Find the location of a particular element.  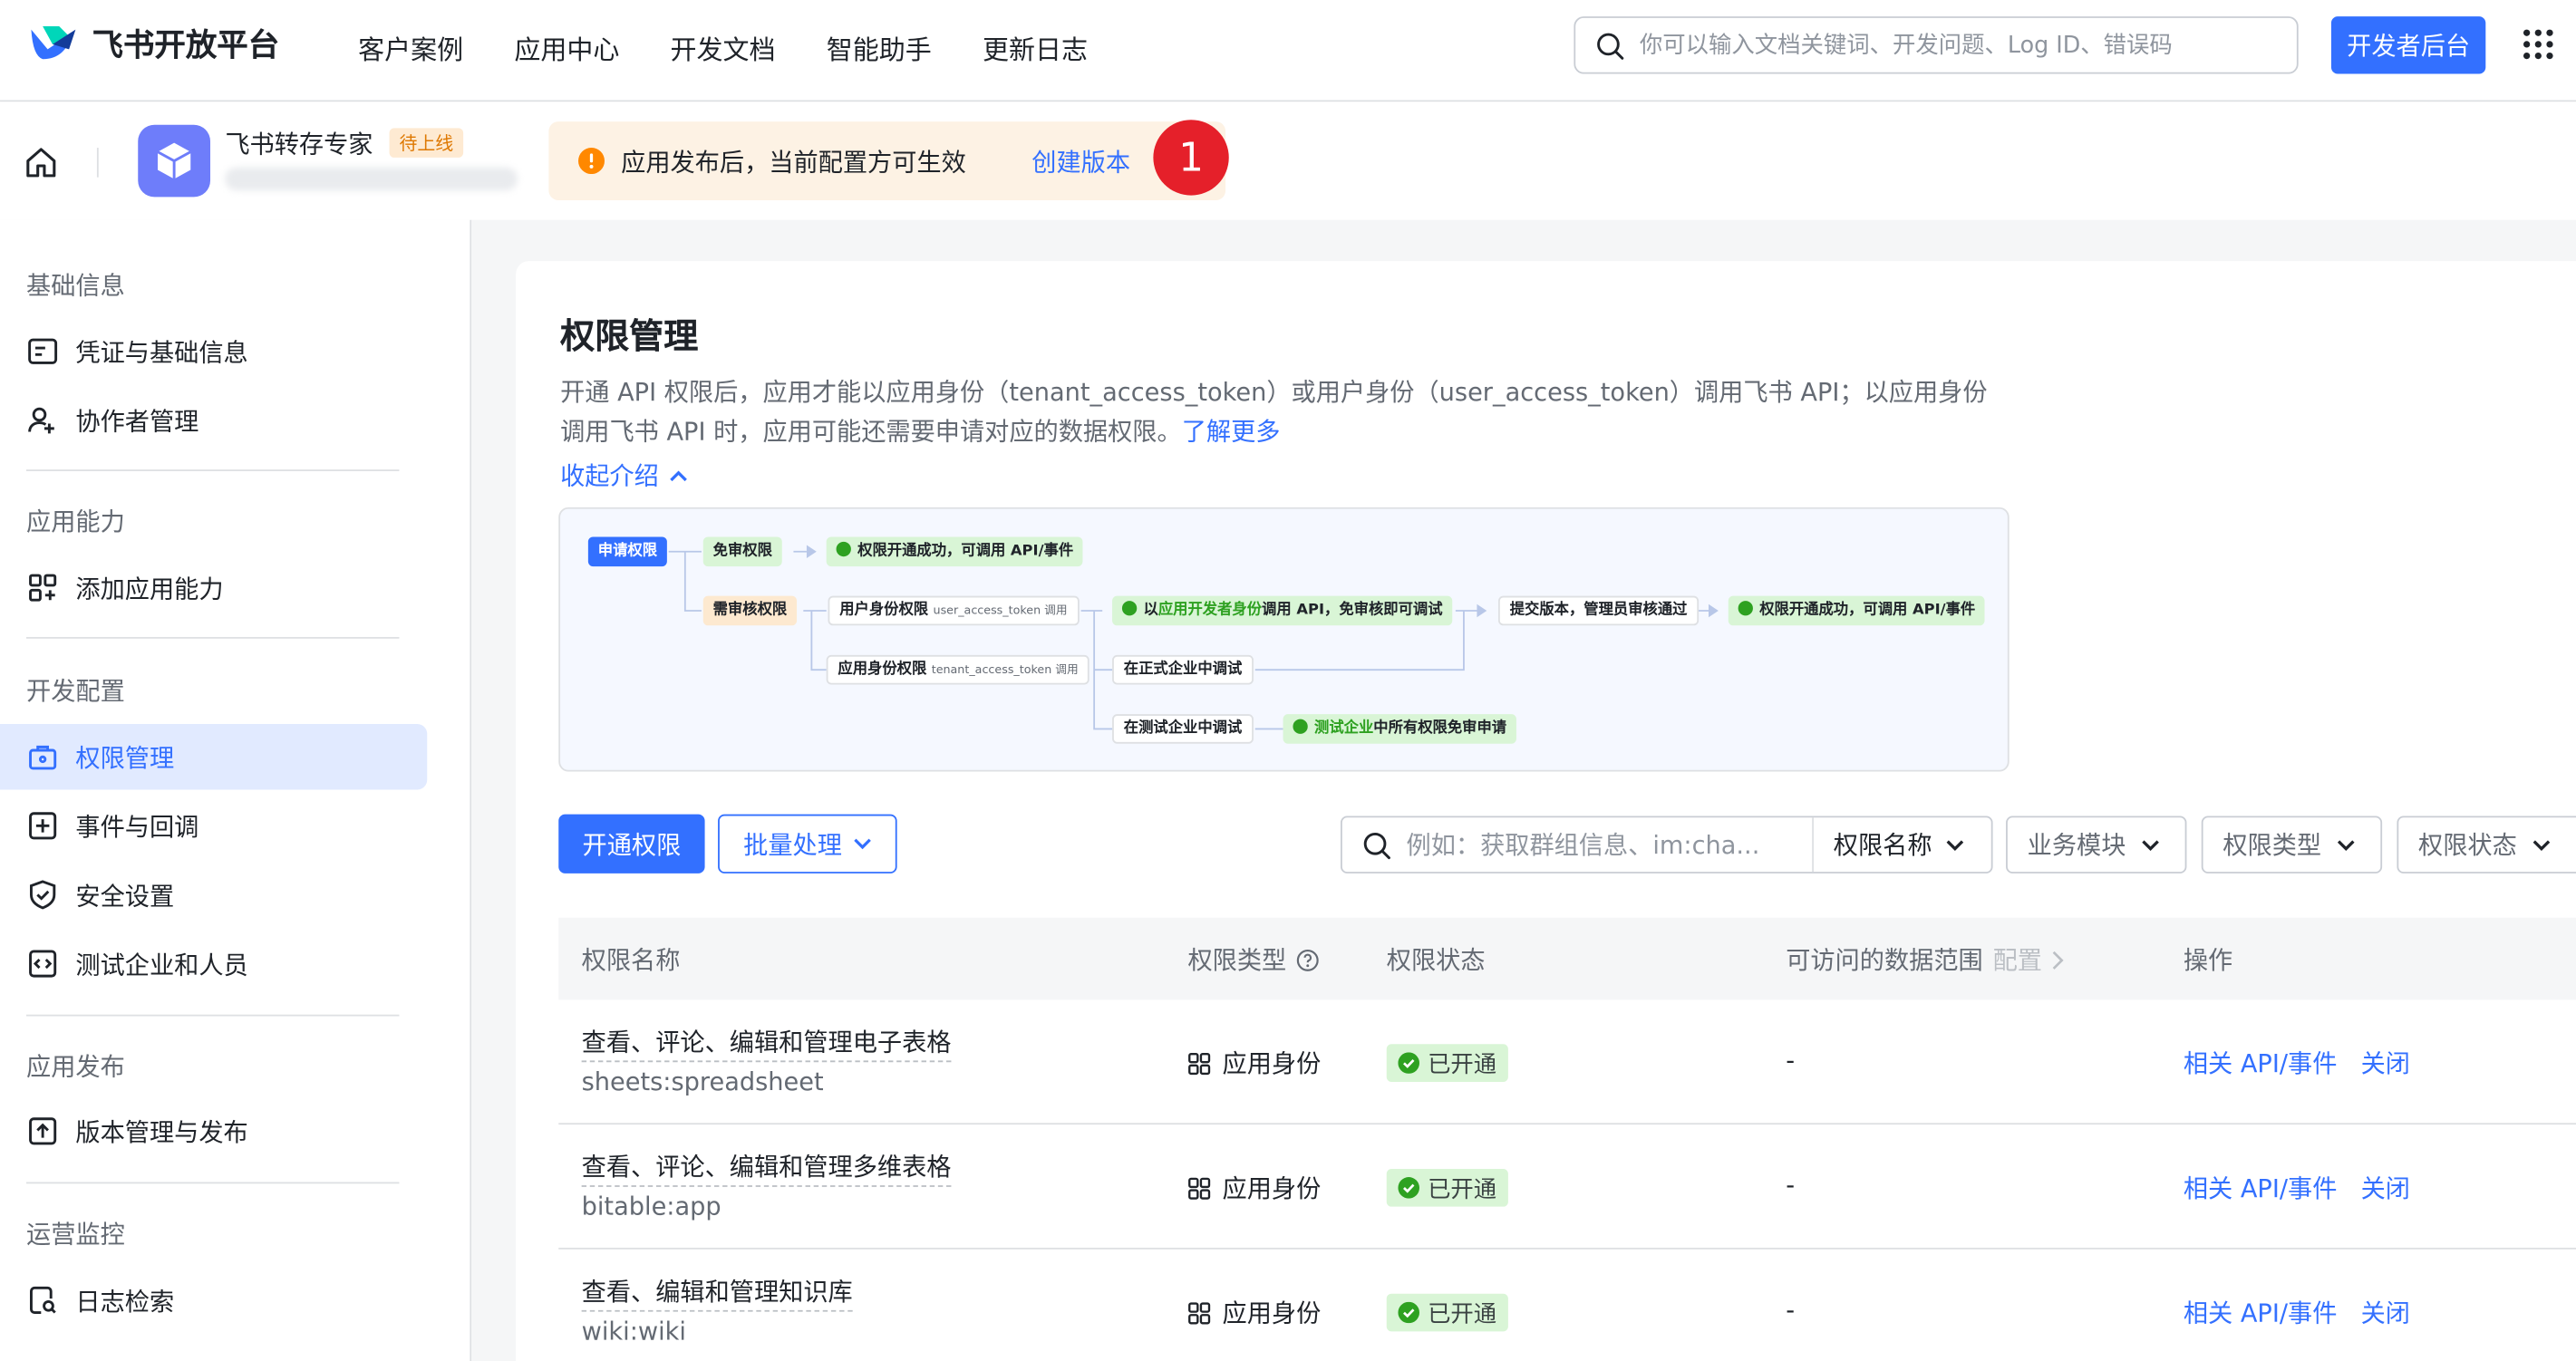

flow-app-token: tenant_access_token 调用 is located at coordinates (1005, 670).